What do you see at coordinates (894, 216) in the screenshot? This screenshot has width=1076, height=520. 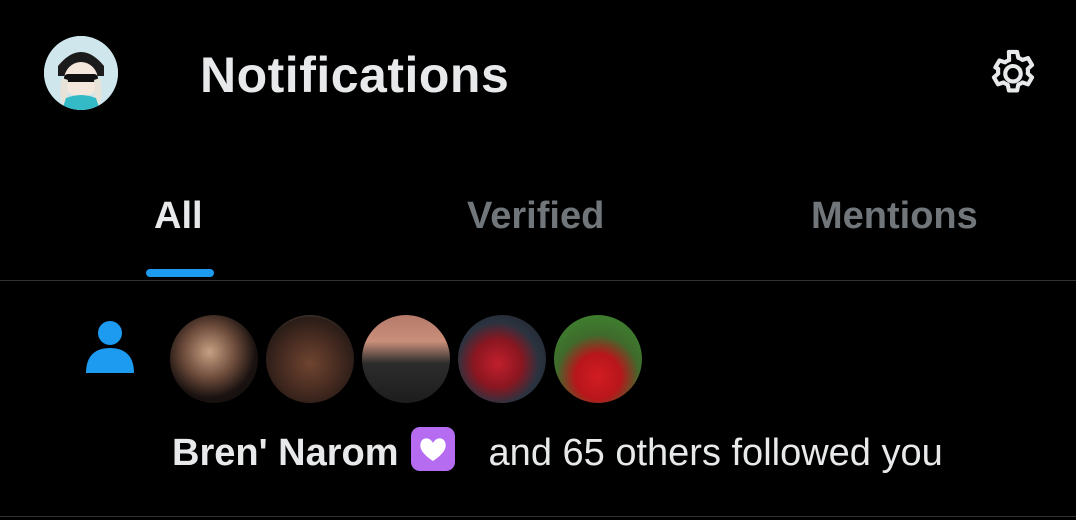 I see `tab-label: Mentions` at bounding box center [894, 216].